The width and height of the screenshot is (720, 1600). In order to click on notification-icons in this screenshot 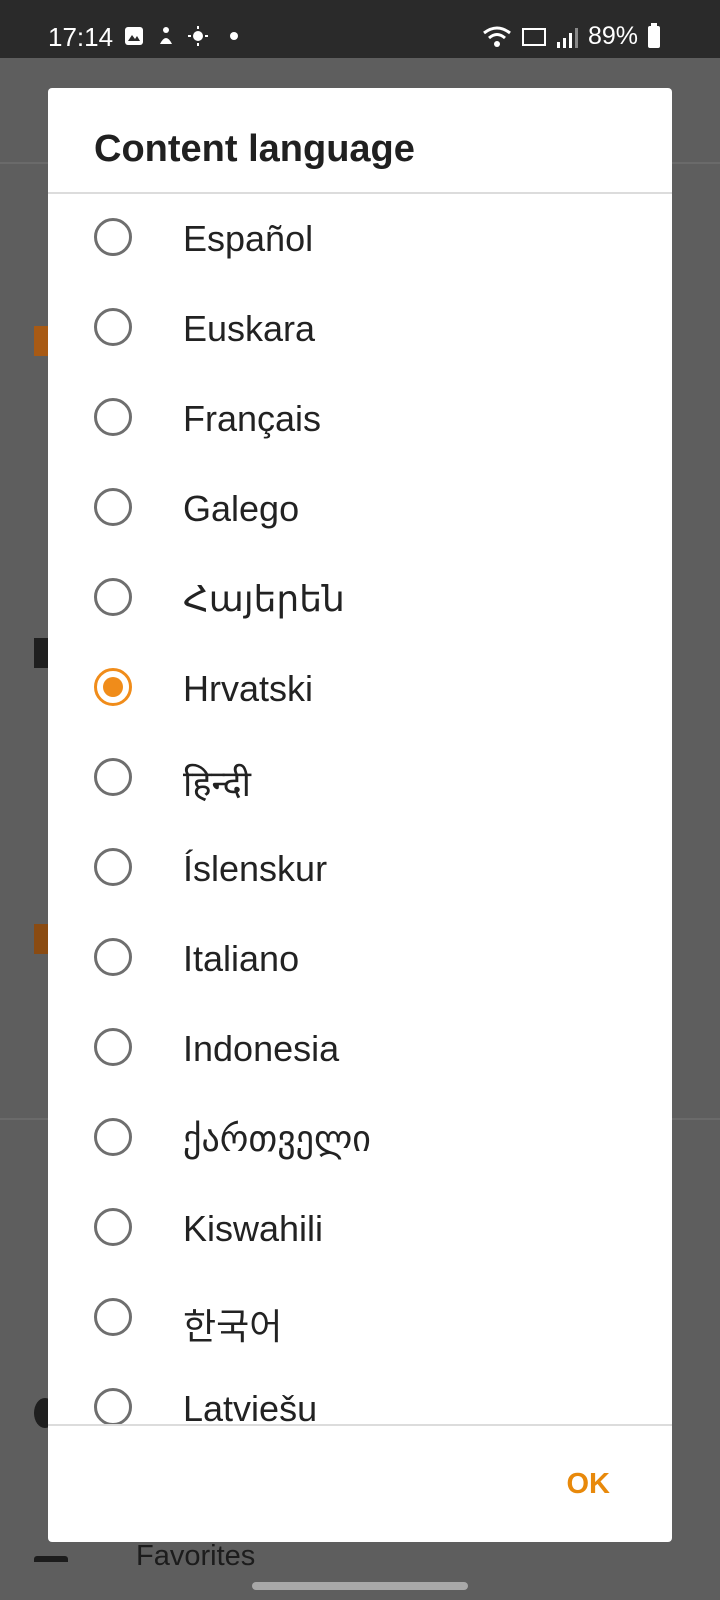, I will do `click(181, 36)`.